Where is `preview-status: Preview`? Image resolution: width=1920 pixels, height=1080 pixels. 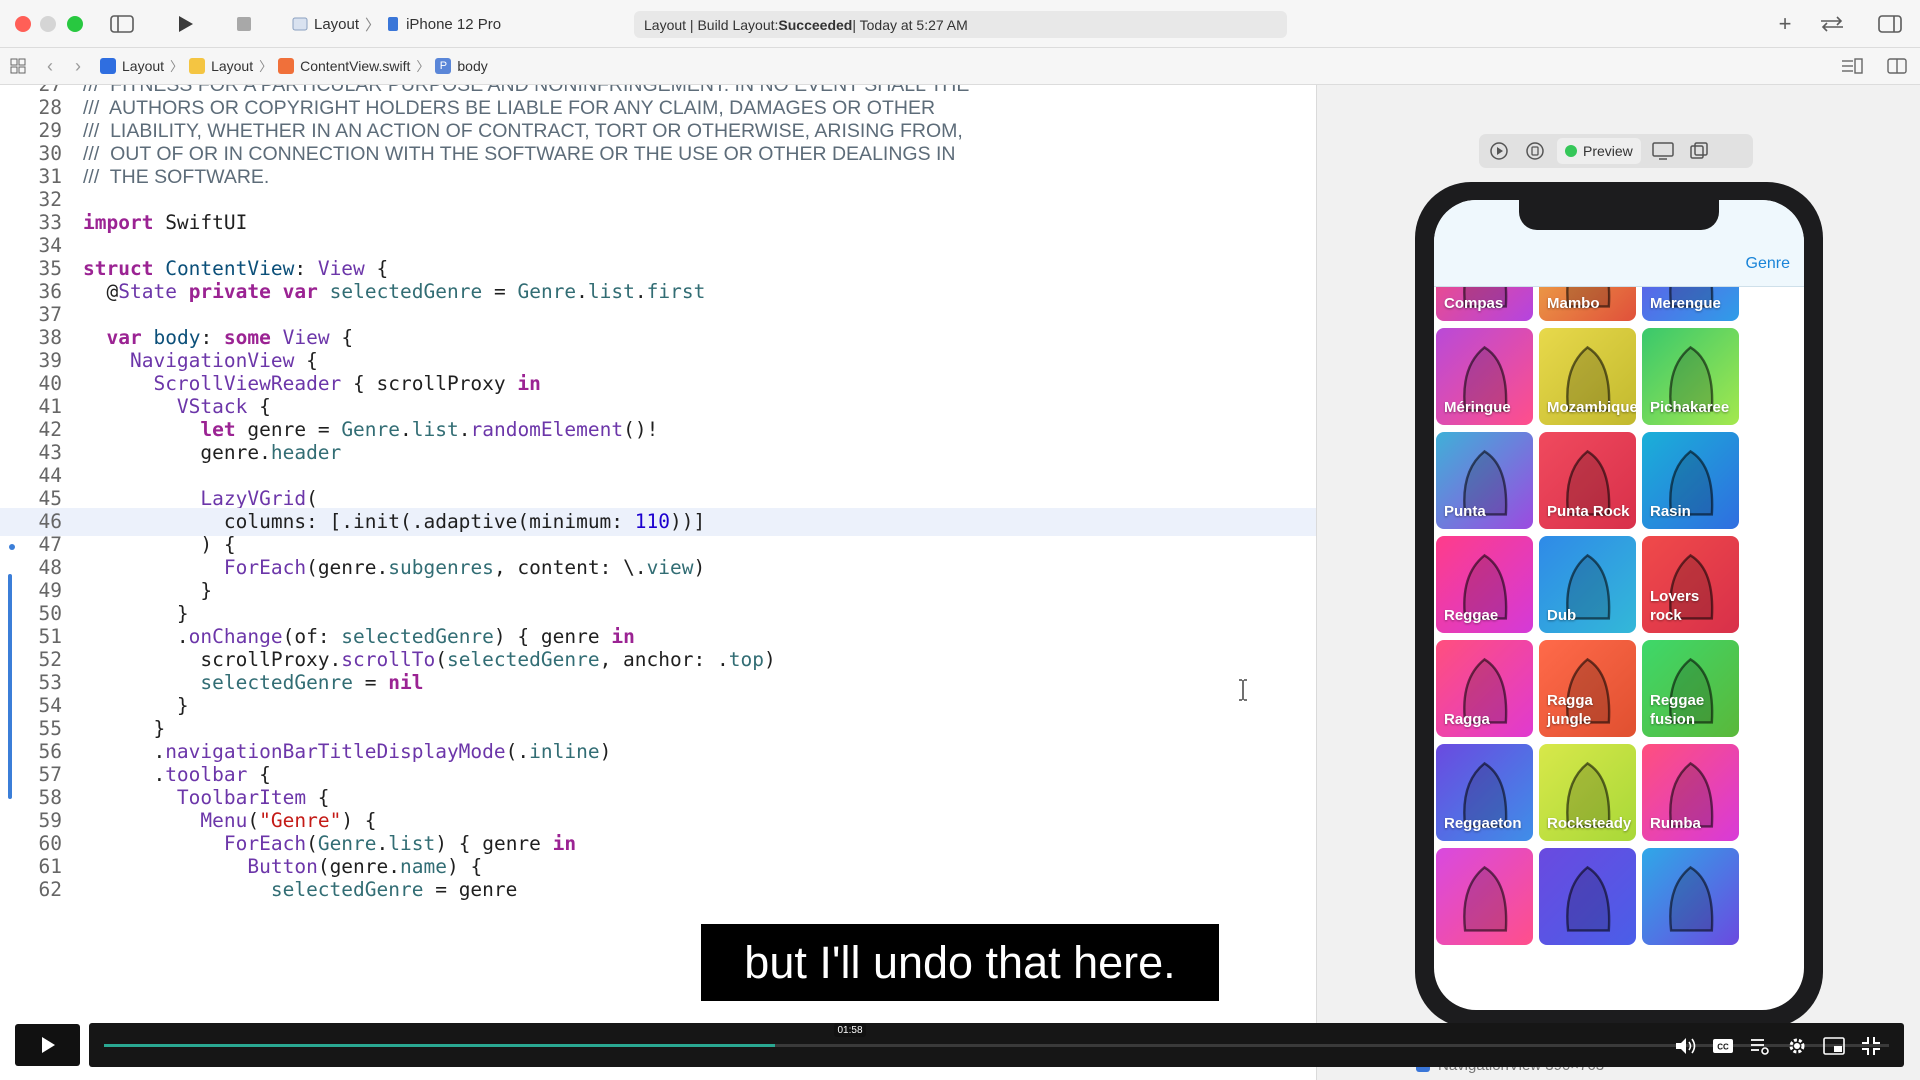
preview-status: Preview is located at coordinates (1599, 151).